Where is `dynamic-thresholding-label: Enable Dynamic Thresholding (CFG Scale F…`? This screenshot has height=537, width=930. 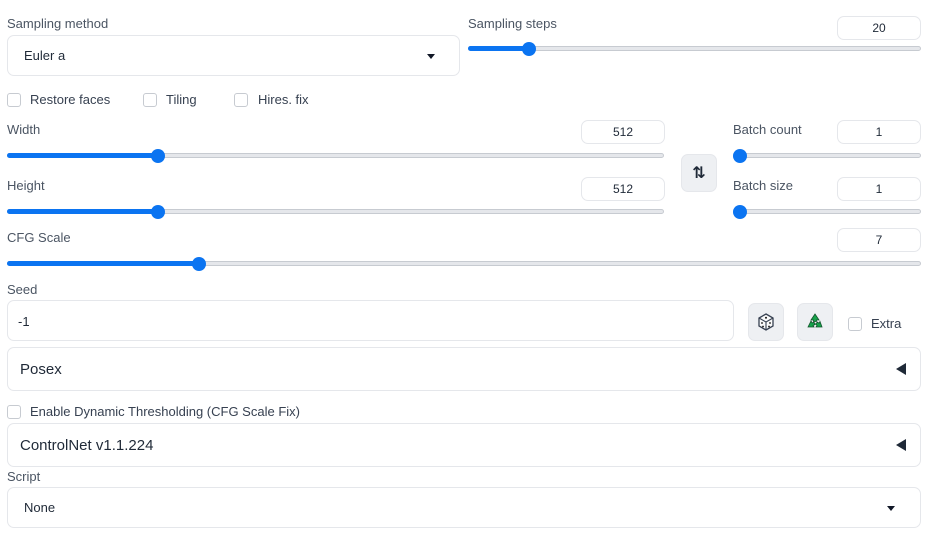
dynamic-thresholding-label: Enable Dynamic Thresholding (CFG Scale F… is located at coordinates (165, 411).